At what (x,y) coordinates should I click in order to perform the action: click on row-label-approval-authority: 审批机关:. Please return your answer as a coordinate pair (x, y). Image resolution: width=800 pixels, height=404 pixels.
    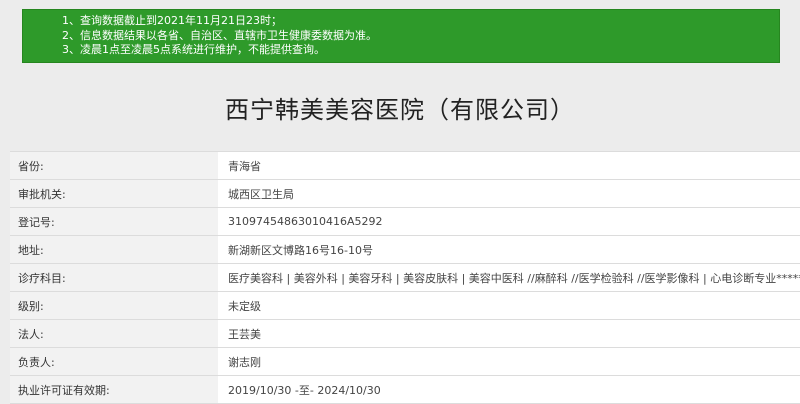
    Looking at the image, I should click on (114, 193).